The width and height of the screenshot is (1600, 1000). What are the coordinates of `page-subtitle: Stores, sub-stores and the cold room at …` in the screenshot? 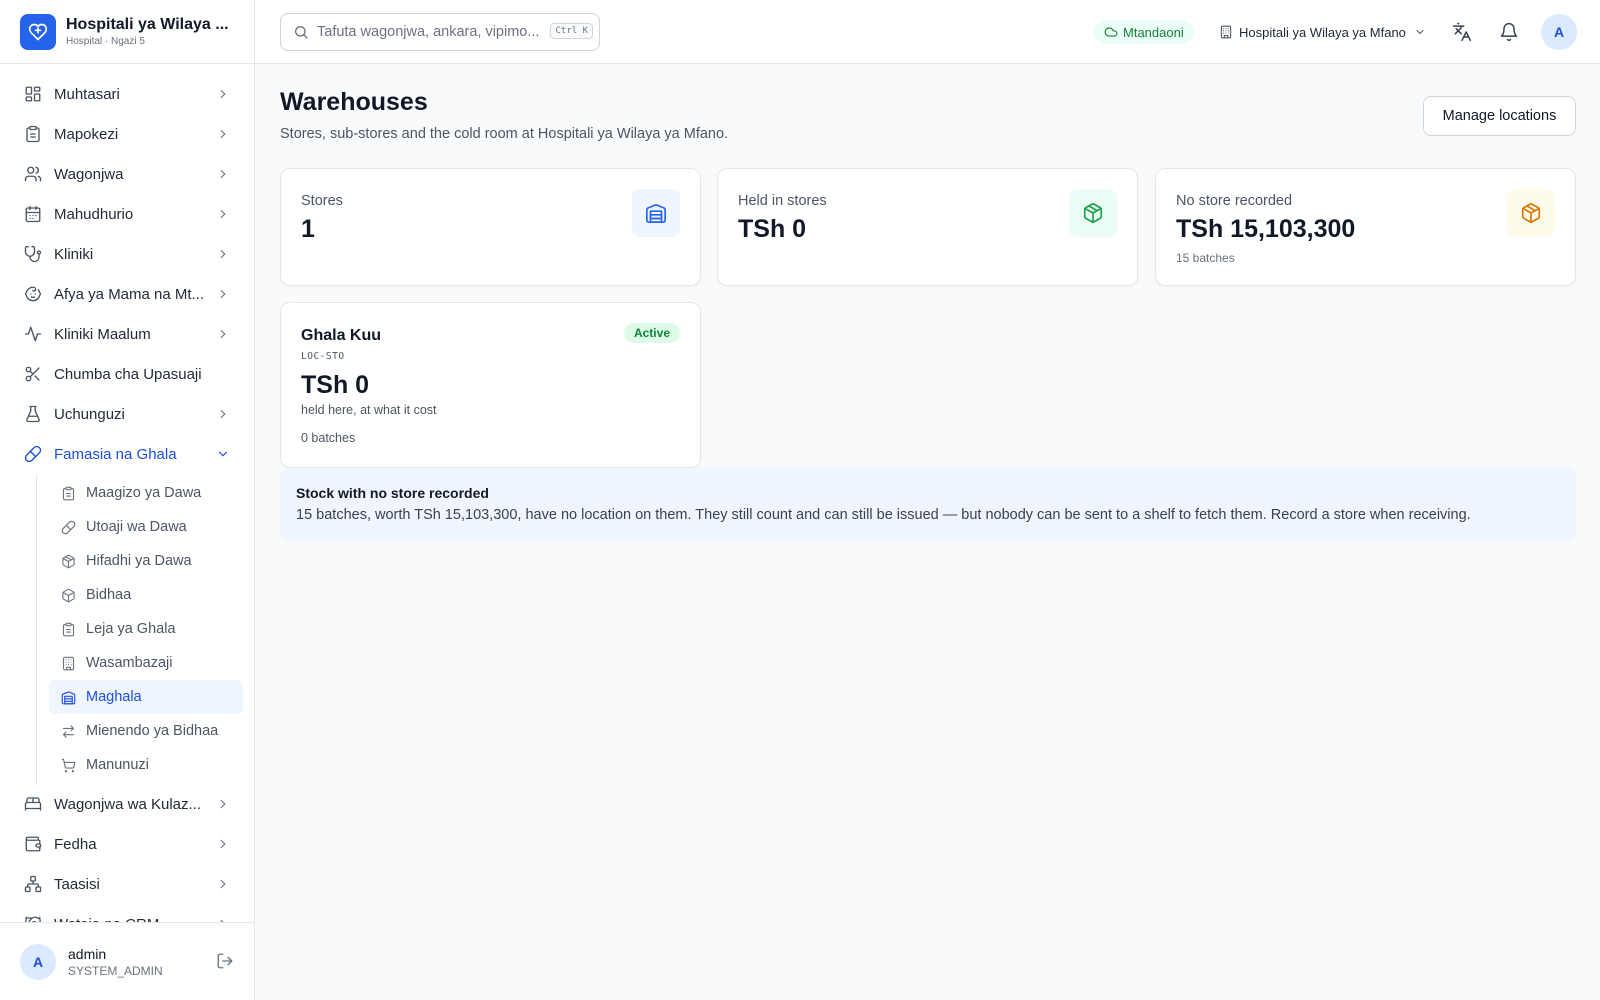 It's located at (504, 134).